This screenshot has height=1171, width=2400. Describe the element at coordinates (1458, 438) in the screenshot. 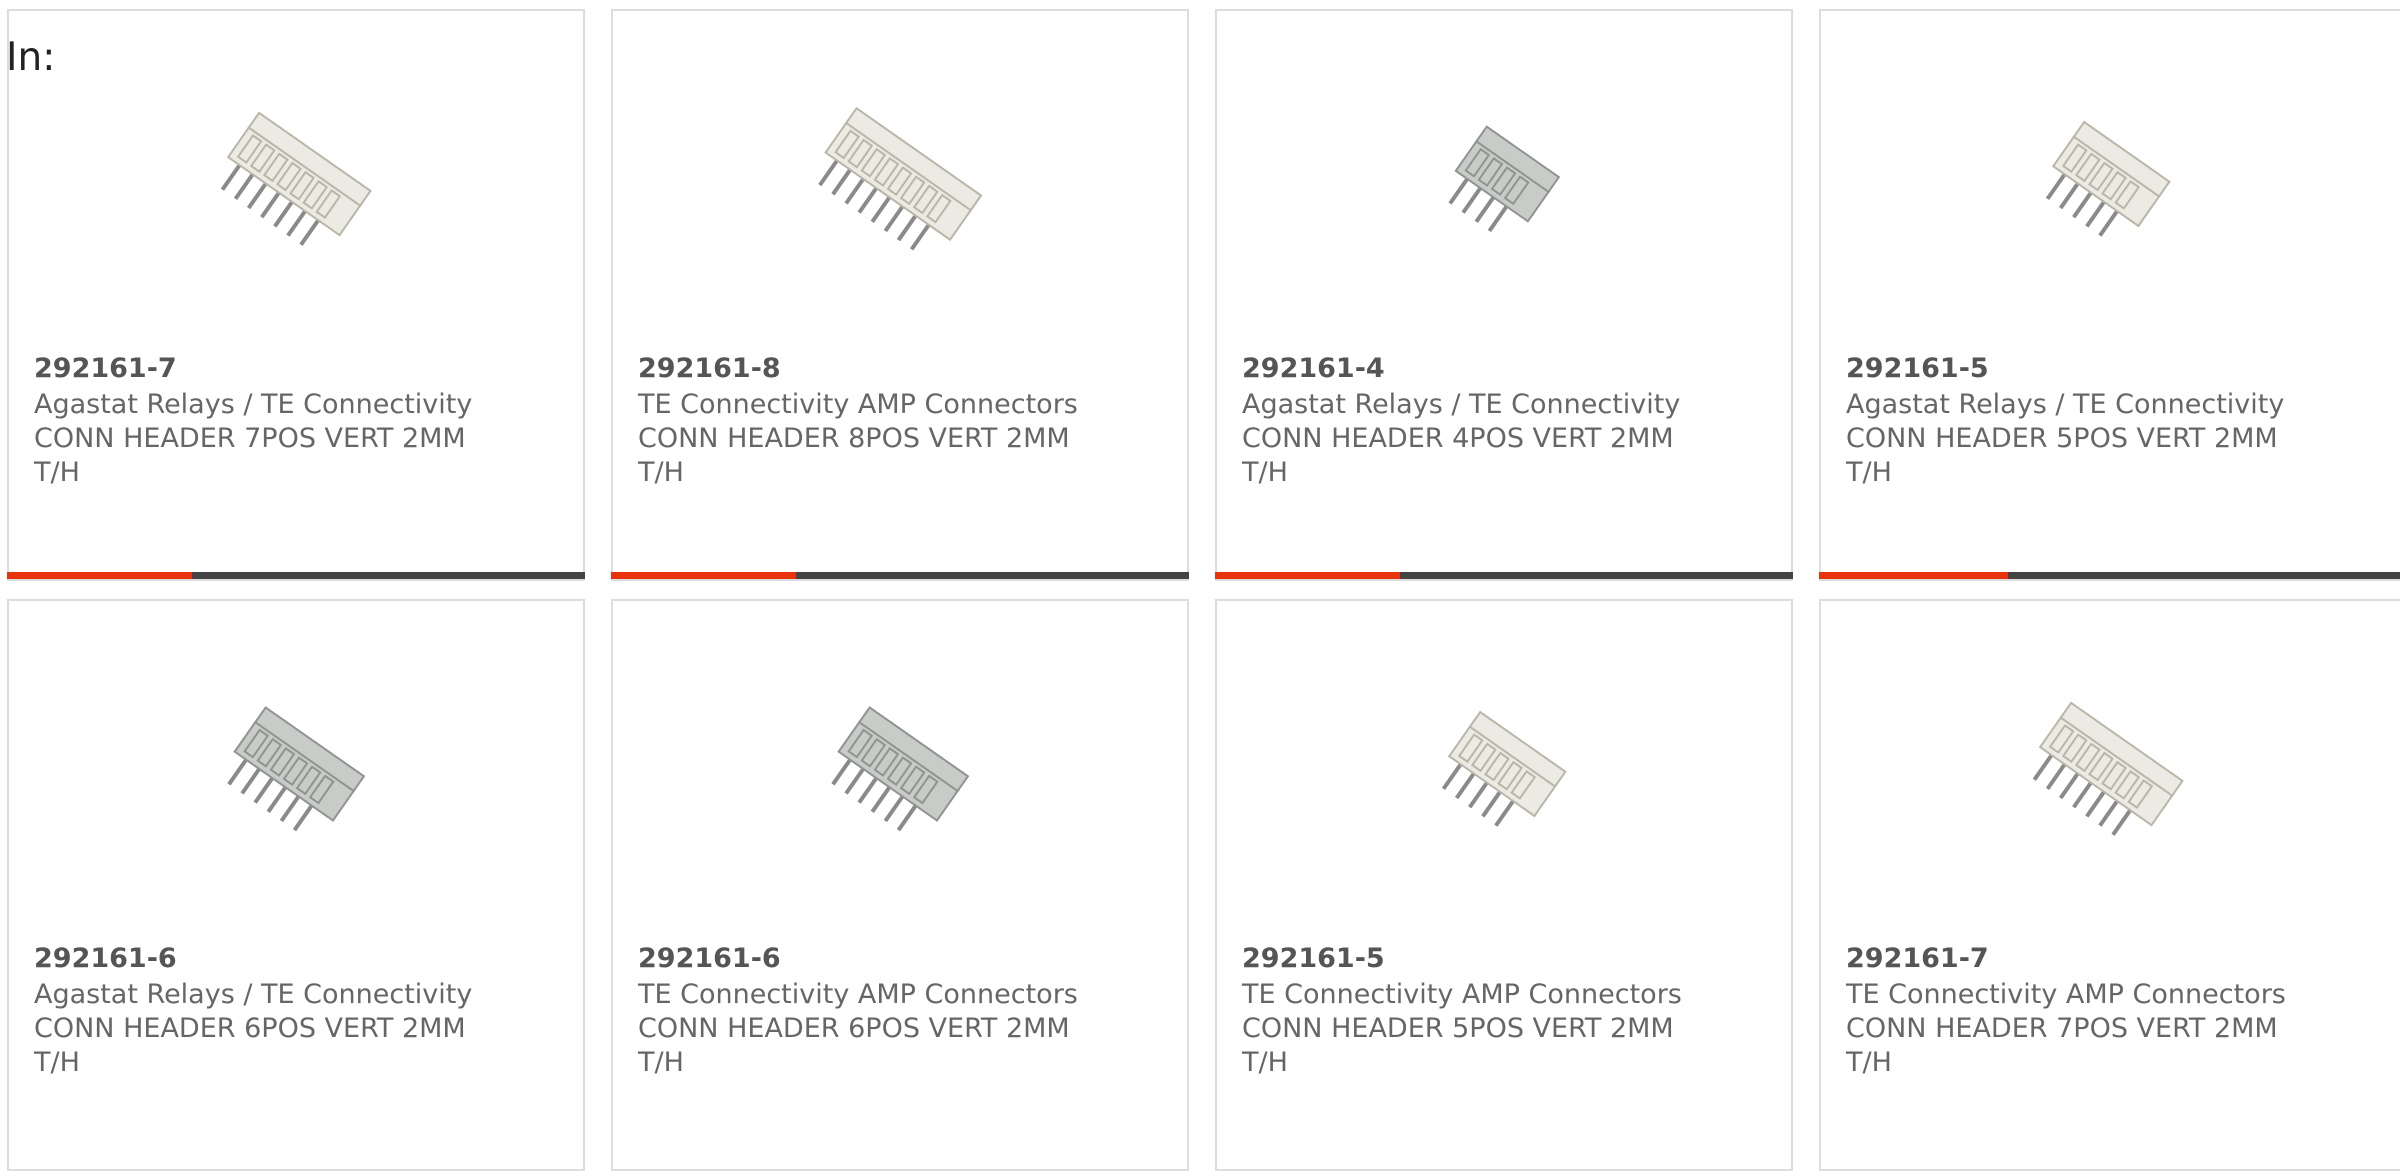

I see `description-line: CONN HEADER 4POS VERT 2MM` at that location.